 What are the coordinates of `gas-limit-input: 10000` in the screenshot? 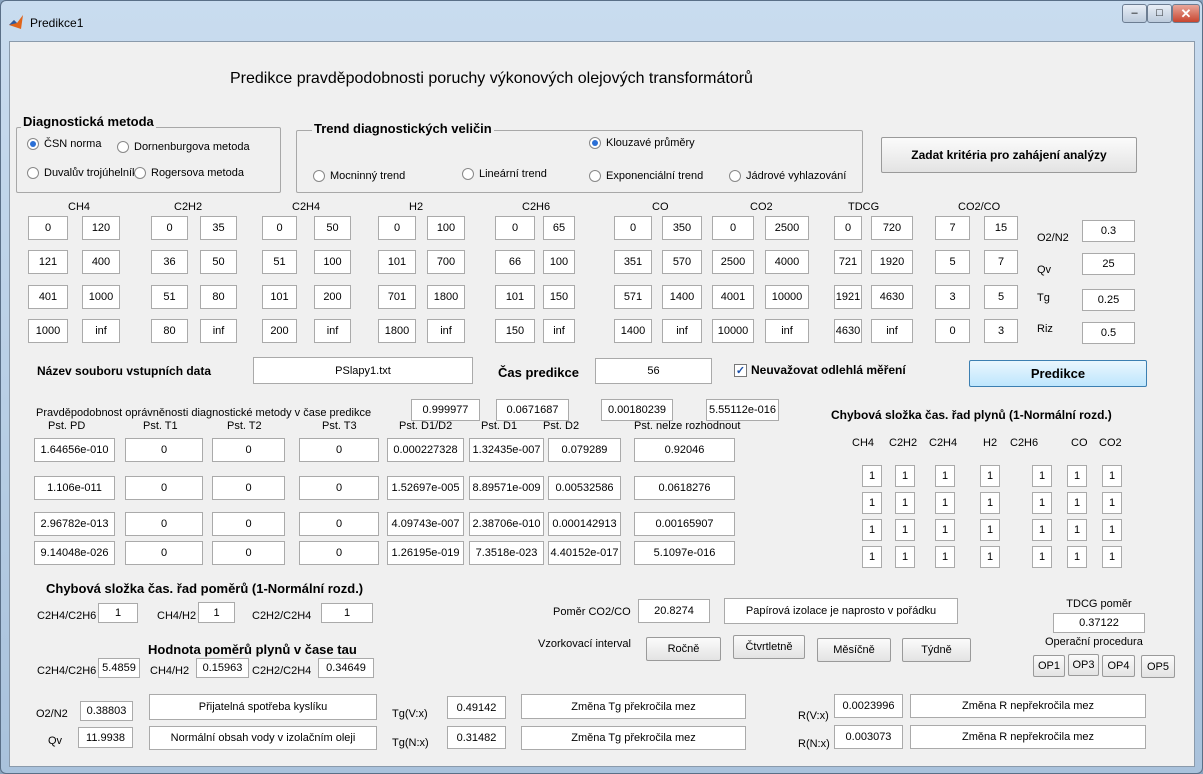 It's located at (733, 331).